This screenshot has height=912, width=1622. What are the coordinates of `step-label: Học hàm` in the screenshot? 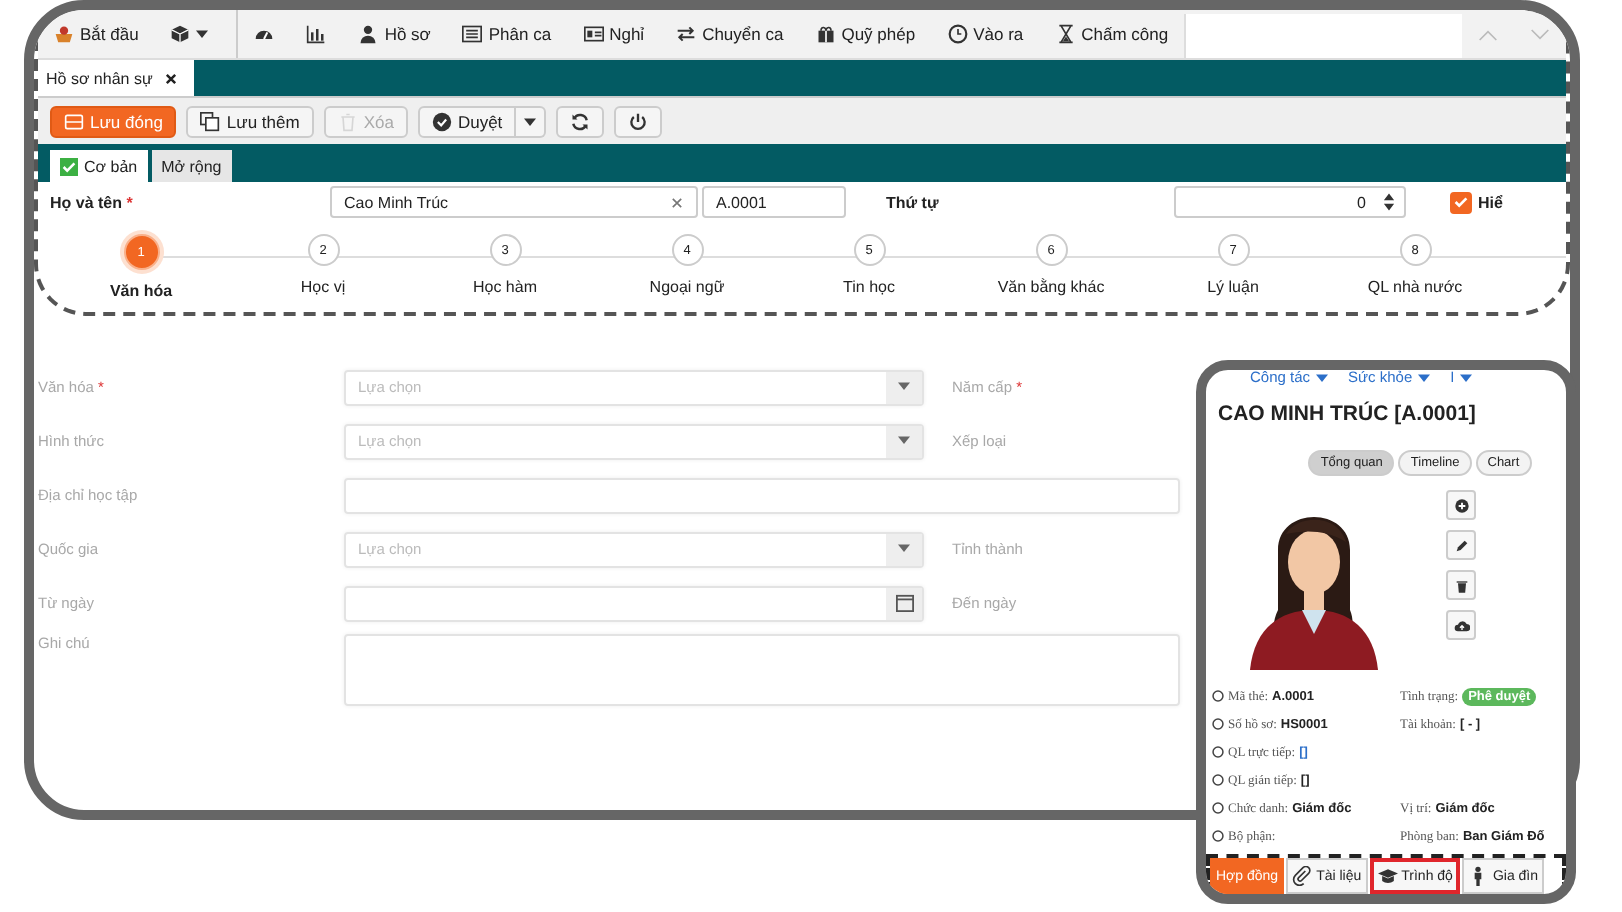 It's located at (504, 287).